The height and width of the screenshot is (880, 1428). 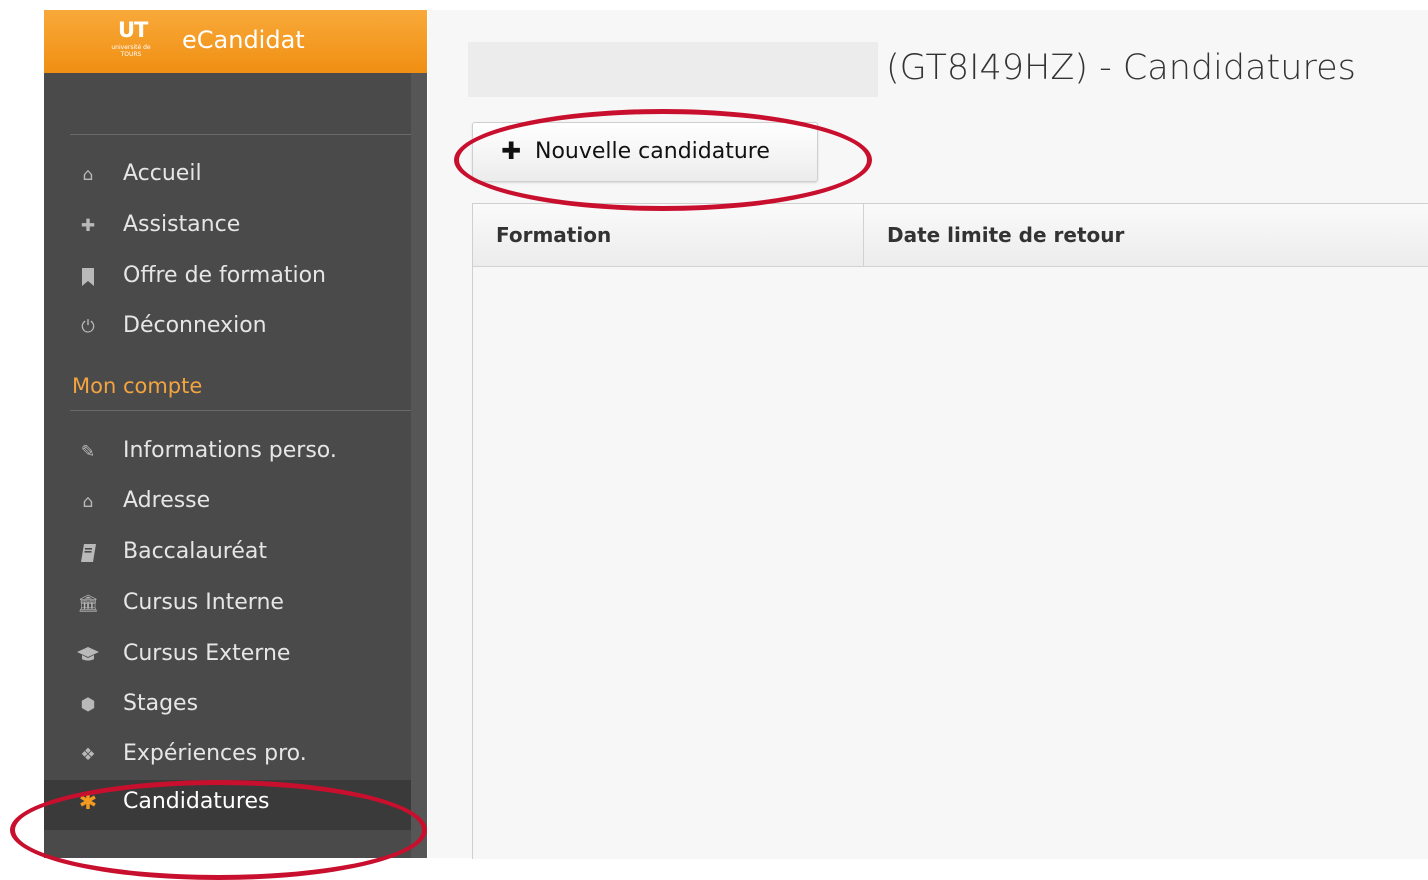 I want to click on ambulance-icon: ✚, so click(x=88, y=226).